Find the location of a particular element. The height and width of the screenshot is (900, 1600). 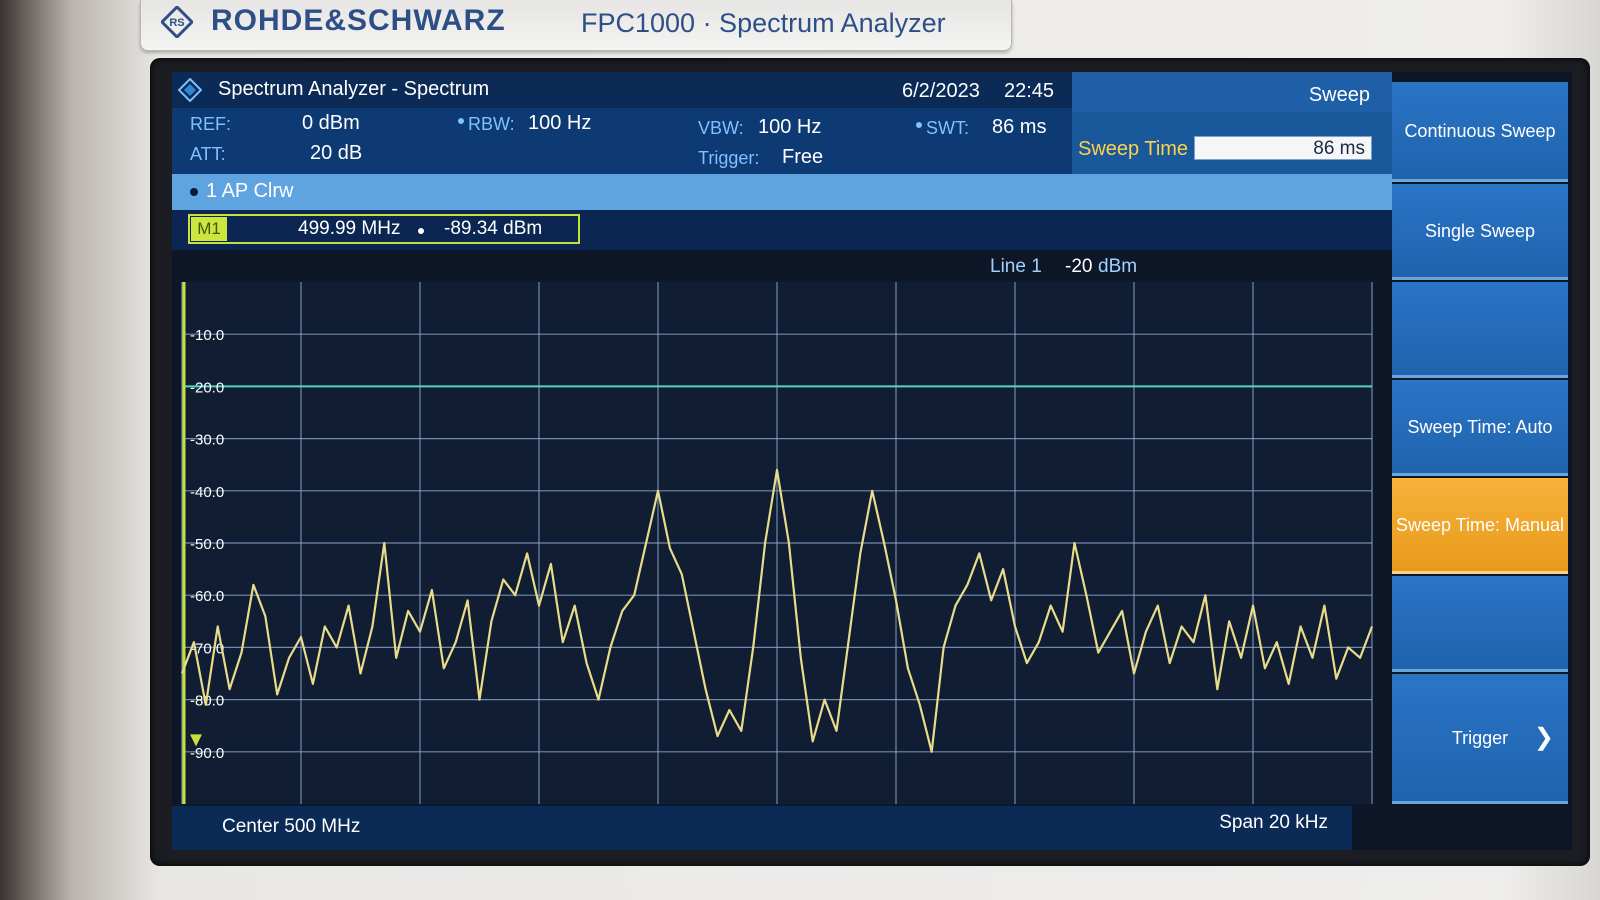

y-tick-label: -10.0 is located at coordinates (207, 335).